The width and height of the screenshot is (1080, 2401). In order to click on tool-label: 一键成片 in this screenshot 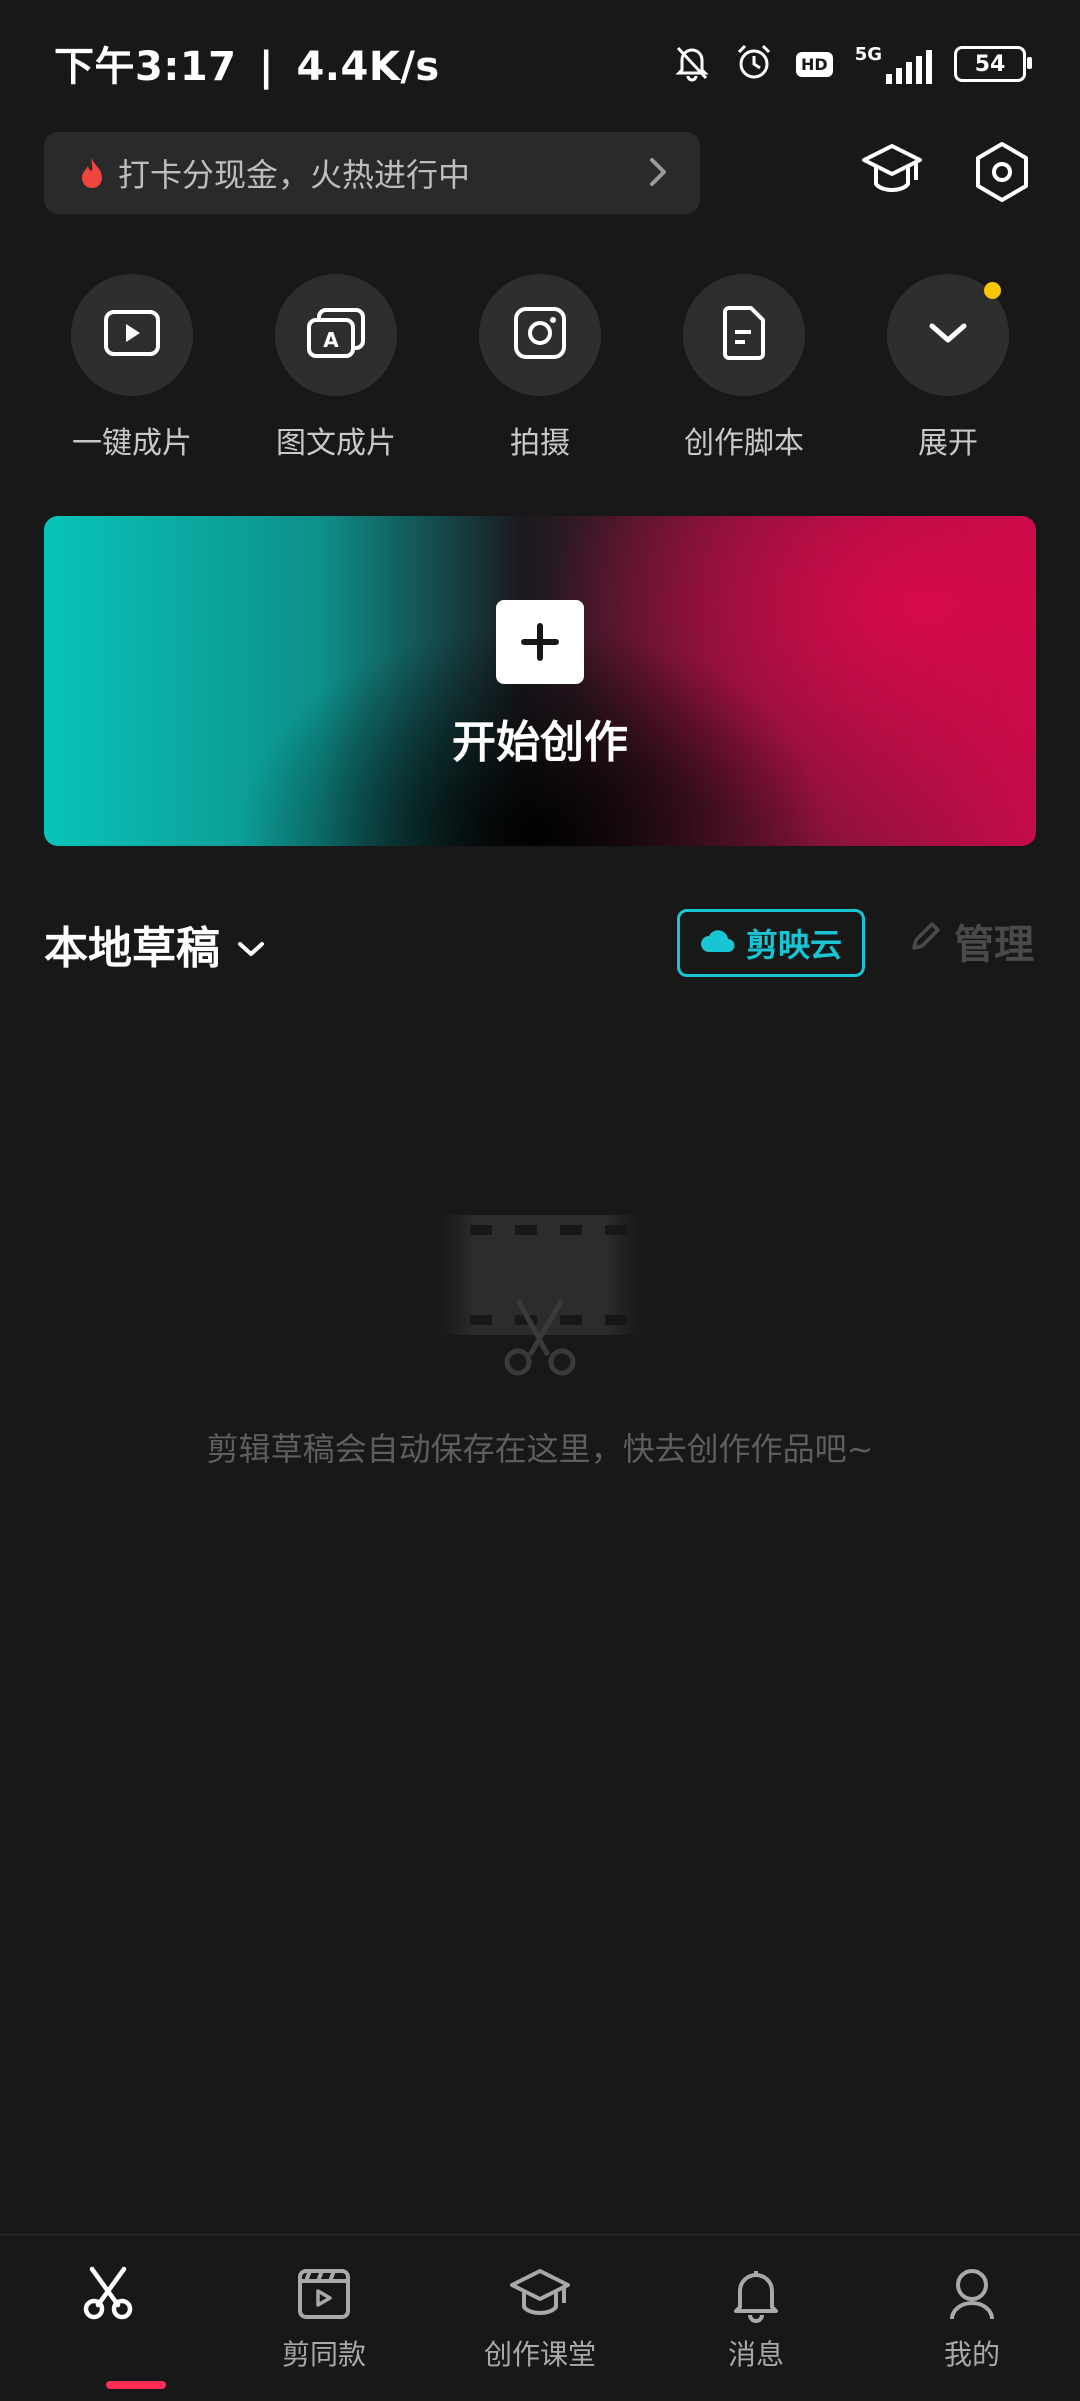, I will do `click(132, 443)`.